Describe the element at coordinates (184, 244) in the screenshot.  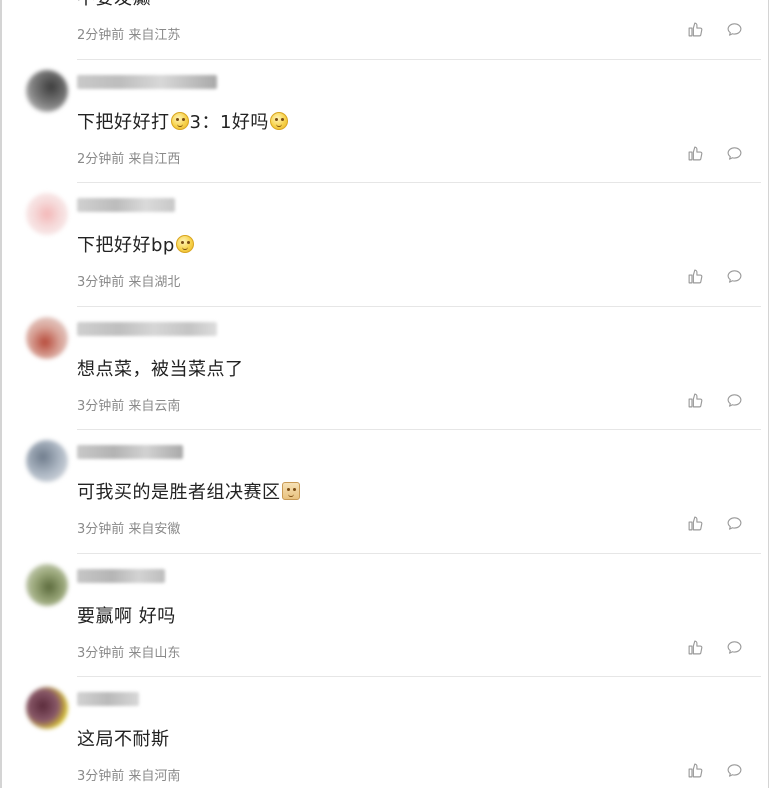
I see `laugh-emoji-icon` at that location.